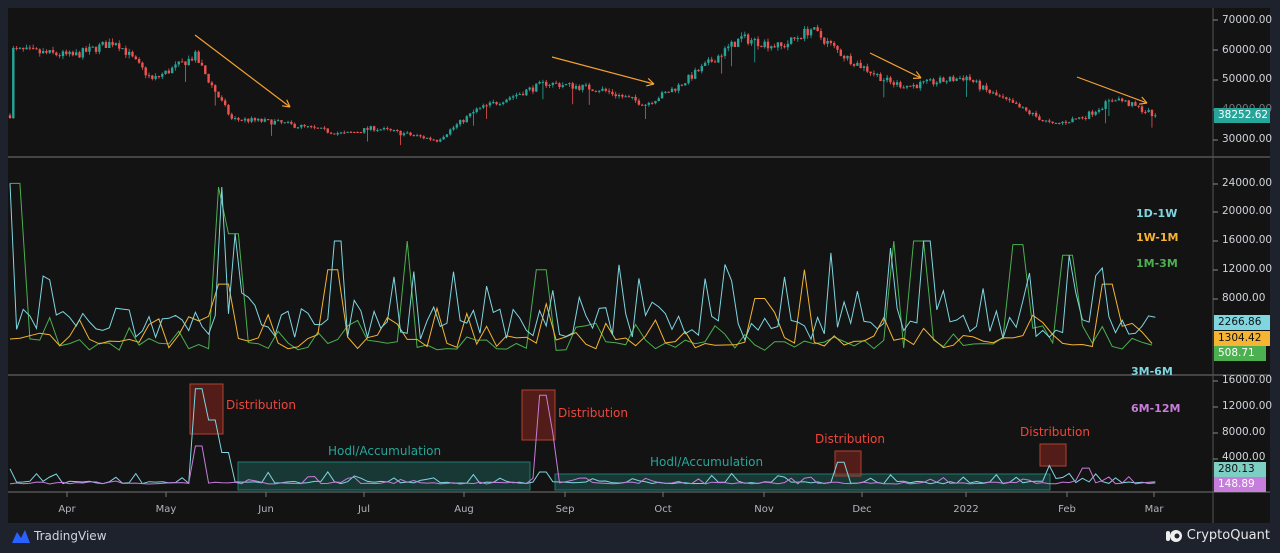 This screenshot has width=1280, height=553. I want to click on annotation-hodl: Hodl/Accumulation, so click(707, 462).